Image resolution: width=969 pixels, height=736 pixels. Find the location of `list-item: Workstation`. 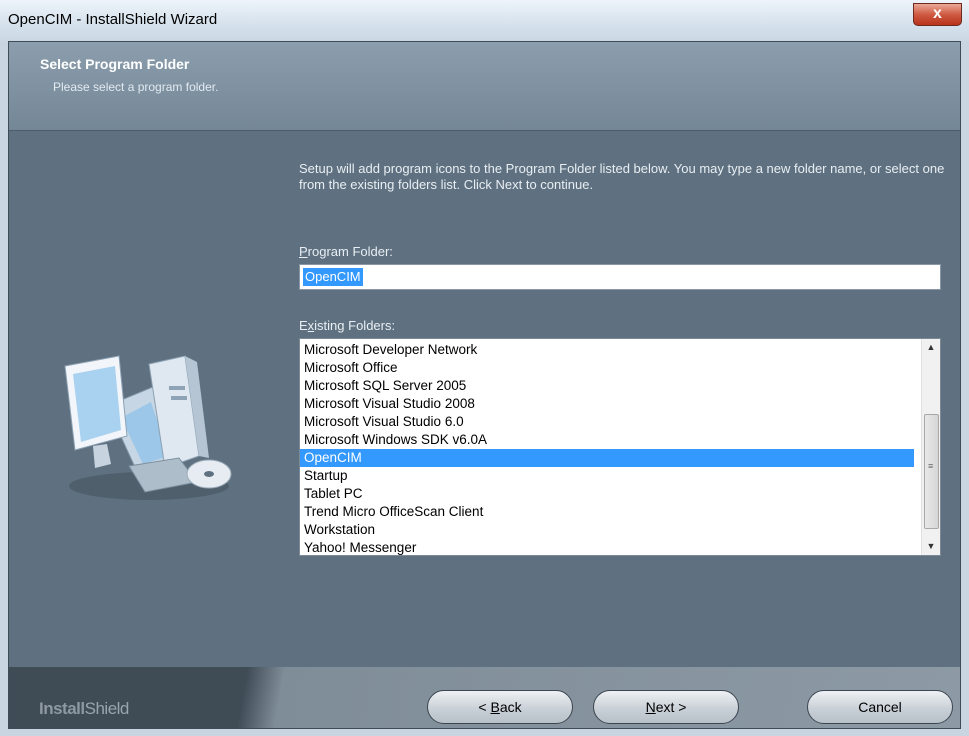

list-item: Workstation is located at coordinates (607, 530).